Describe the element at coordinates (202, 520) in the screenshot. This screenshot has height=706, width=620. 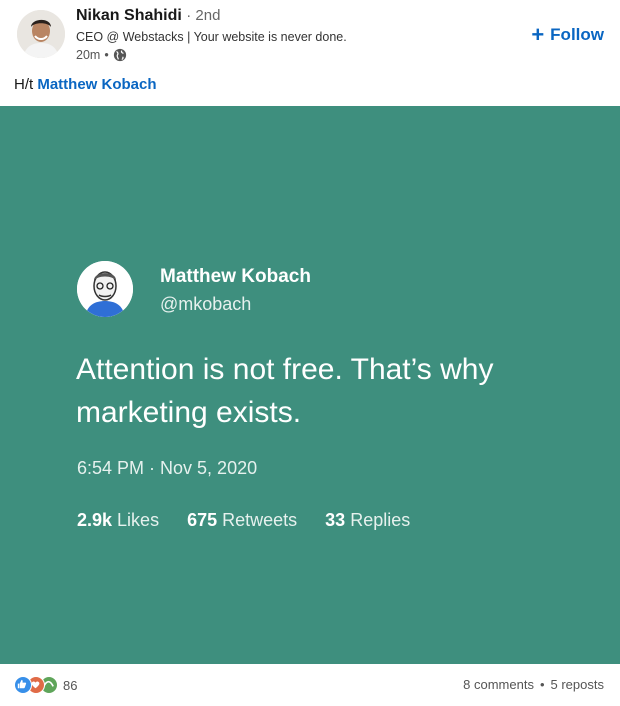
I see `retweets-count: 675` at that location.